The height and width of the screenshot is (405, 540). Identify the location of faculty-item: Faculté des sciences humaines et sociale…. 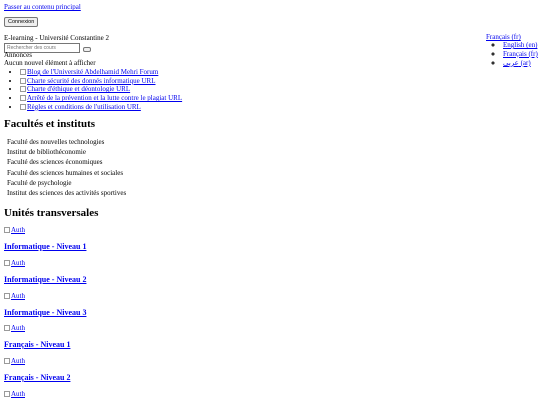
(66, 174).